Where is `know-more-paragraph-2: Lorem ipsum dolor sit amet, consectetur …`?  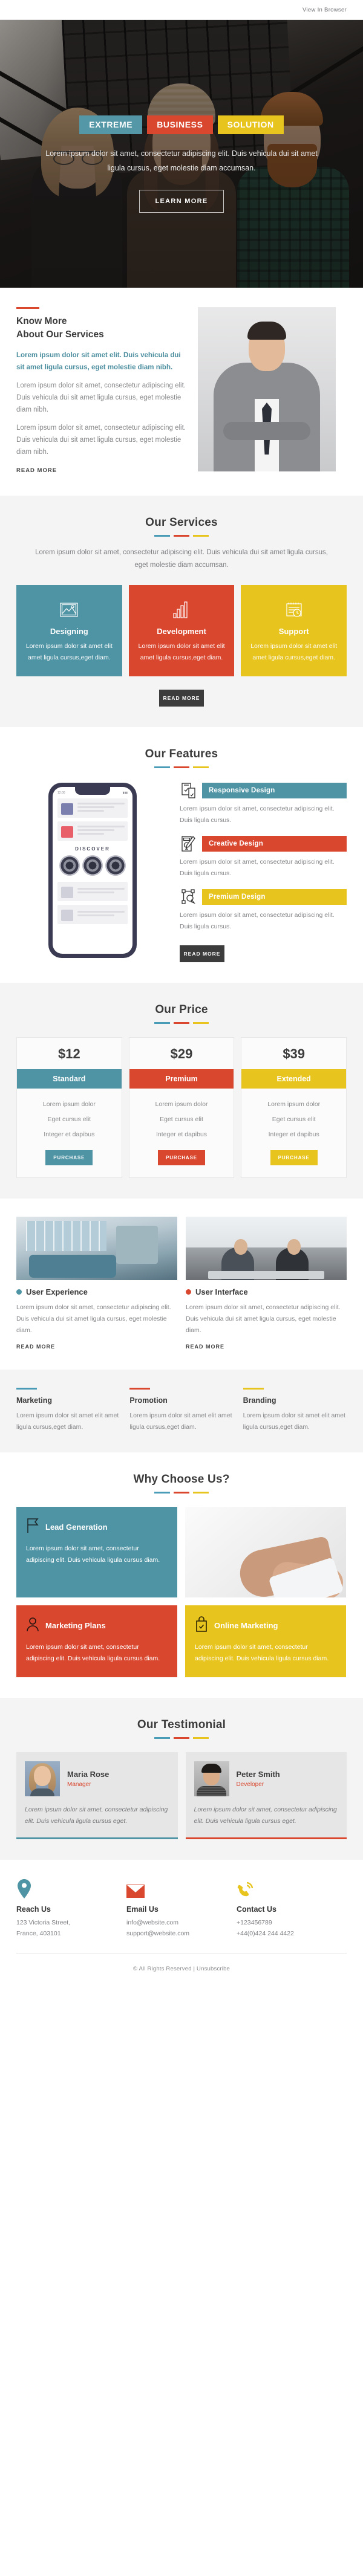 know-more-paragraph-2: Lorem ipsum dolor sit amet, consectetur … is located at coordinates (101, 440).